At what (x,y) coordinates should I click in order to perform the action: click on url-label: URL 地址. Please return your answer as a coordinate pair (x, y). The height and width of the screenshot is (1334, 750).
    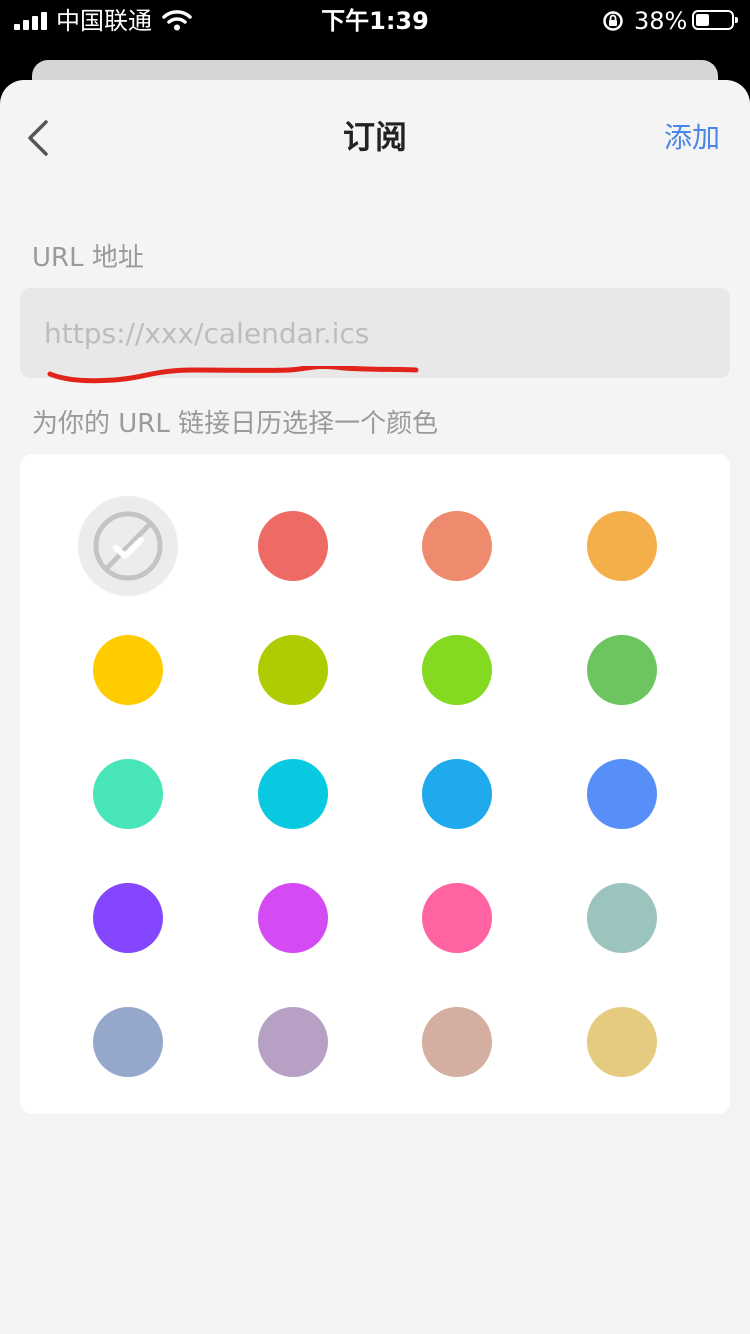
    Looking at the image, I should click on (88, 258).